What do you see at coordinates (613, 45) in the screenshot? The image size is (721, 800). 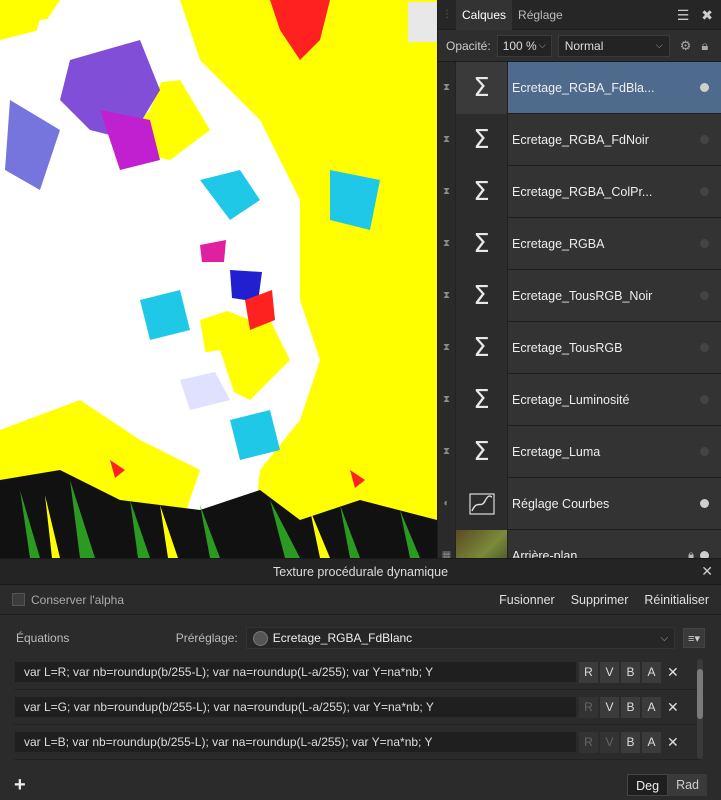 I see `blend-mode-select: Normal ⌵` at bounding box center [613, 45].